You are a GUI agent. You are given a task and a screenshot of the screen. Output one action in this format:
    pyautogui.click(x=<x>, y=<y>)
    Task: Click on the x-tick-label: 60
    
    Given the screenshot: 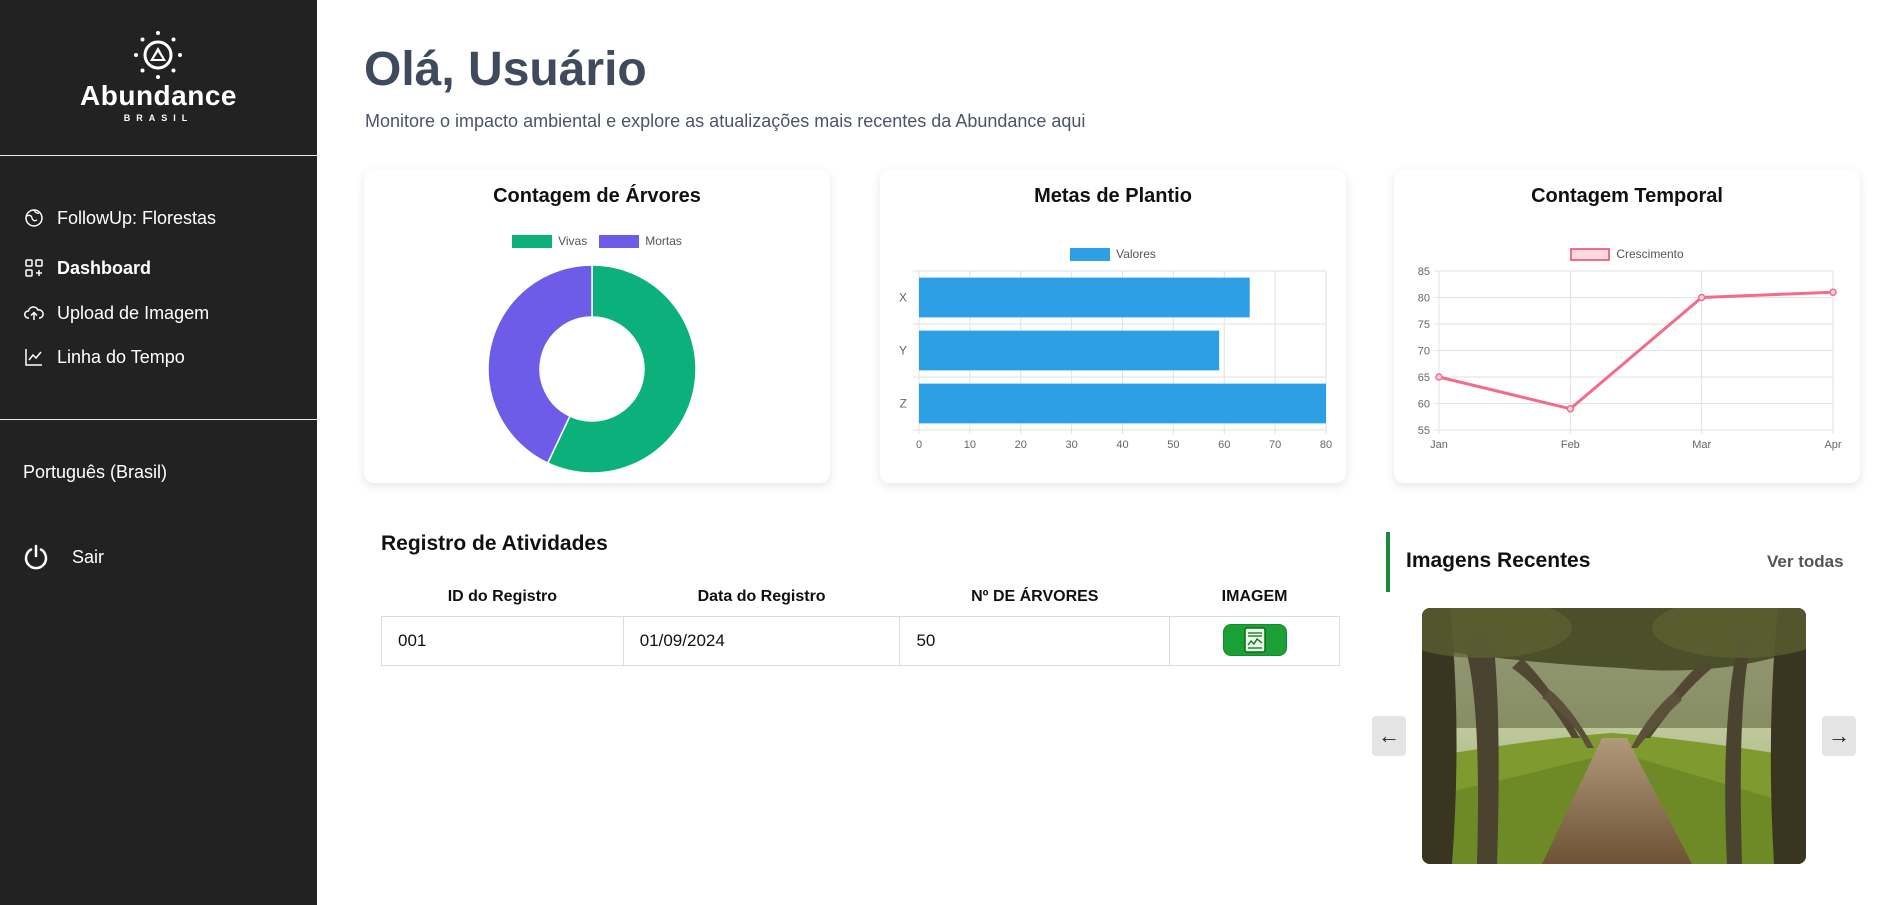 What is the action you would take?
    pyautogui.click(x=1224, y=445)
    